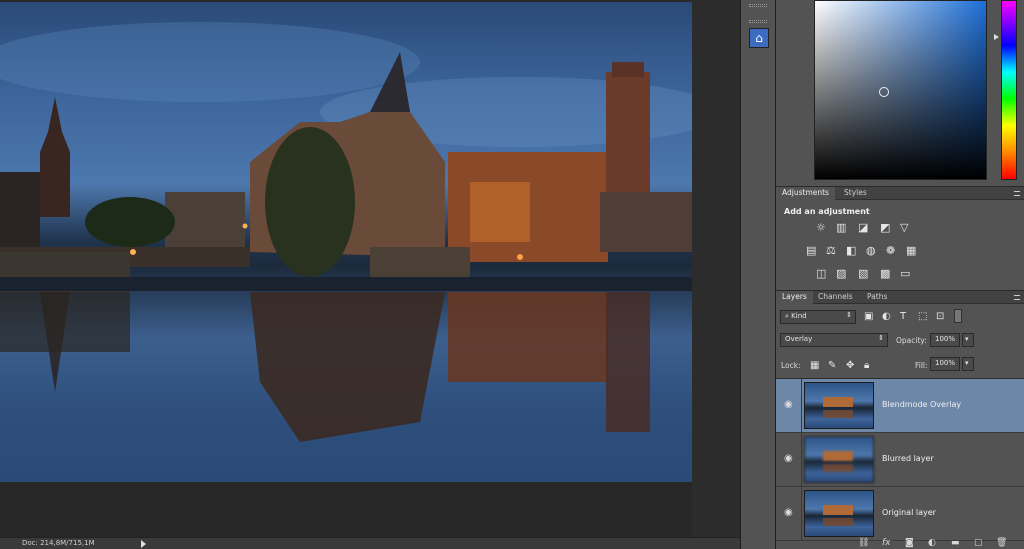  What do you see at coordinates (855, 193) in the screenshot?
I see `tab-styles: Styles` at bounding box center [855, 193].